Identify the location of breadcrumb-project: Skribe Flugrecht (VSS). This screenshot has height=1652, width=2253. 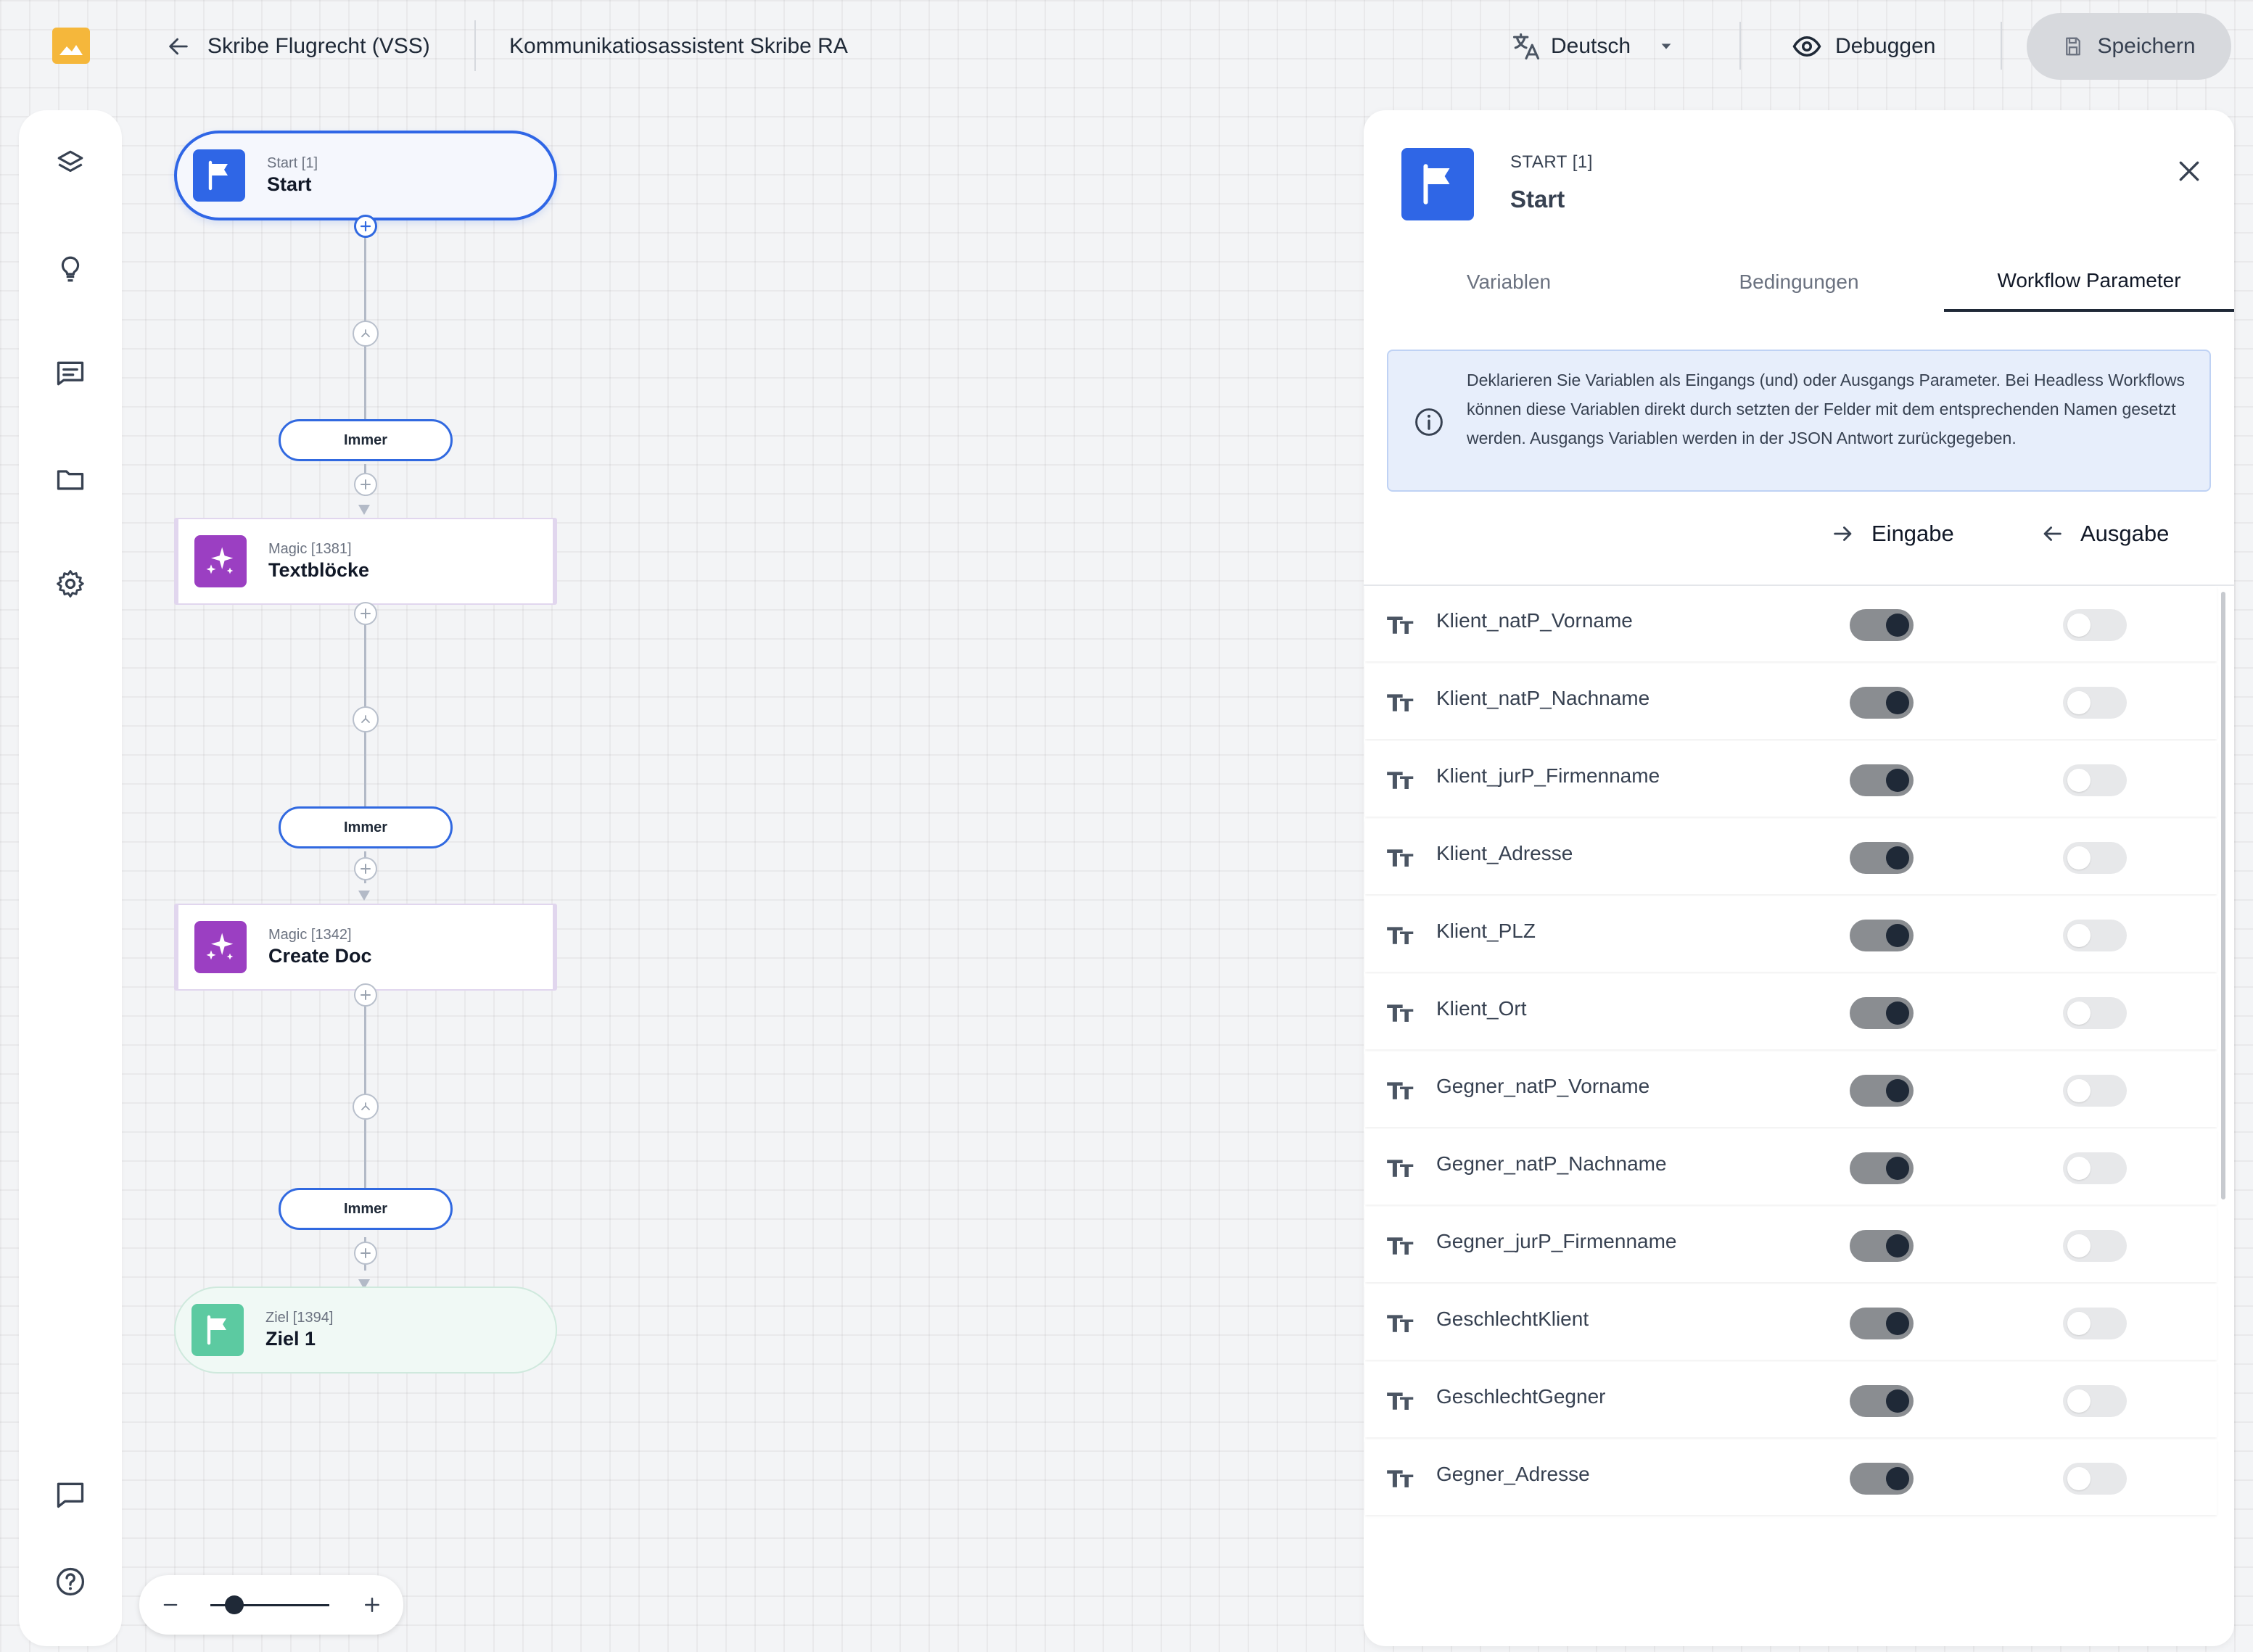
(318, 46).